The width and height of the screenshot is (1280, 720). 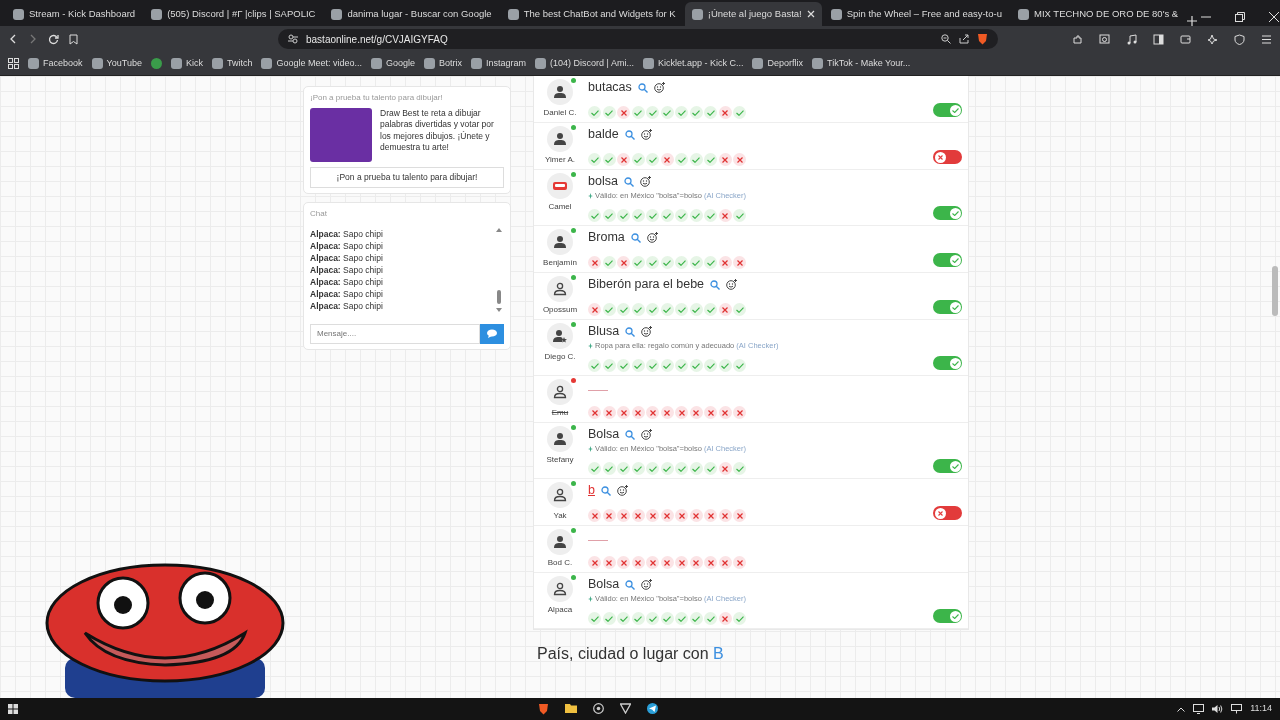 What do you see at coordinates (293, 39) in the screenshot?
I see `site-settings-icon` at bounding box center [293, 39].